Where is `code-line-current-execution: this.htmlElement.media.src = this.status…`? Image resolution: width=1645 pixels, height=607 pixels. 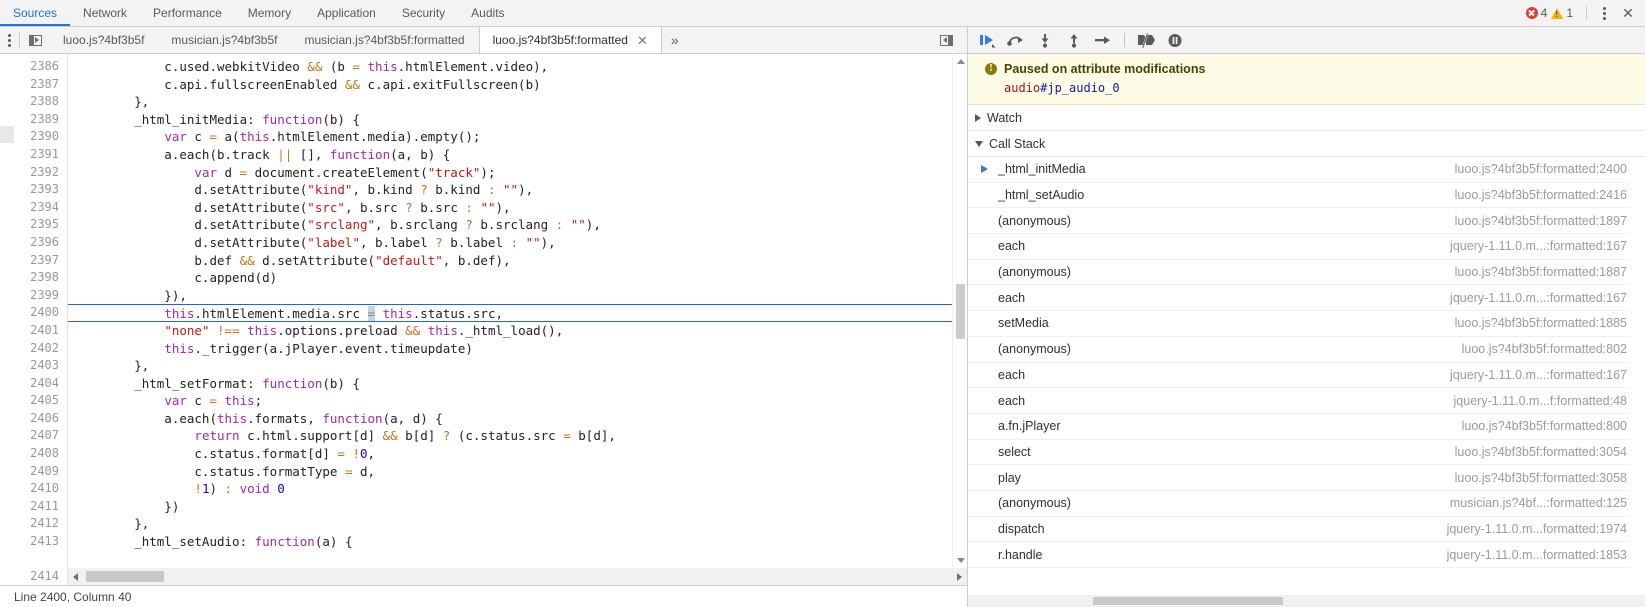
code-line-current-execution: this.htmlElement.media.src = this.status… is located at coordinates (517, 313).